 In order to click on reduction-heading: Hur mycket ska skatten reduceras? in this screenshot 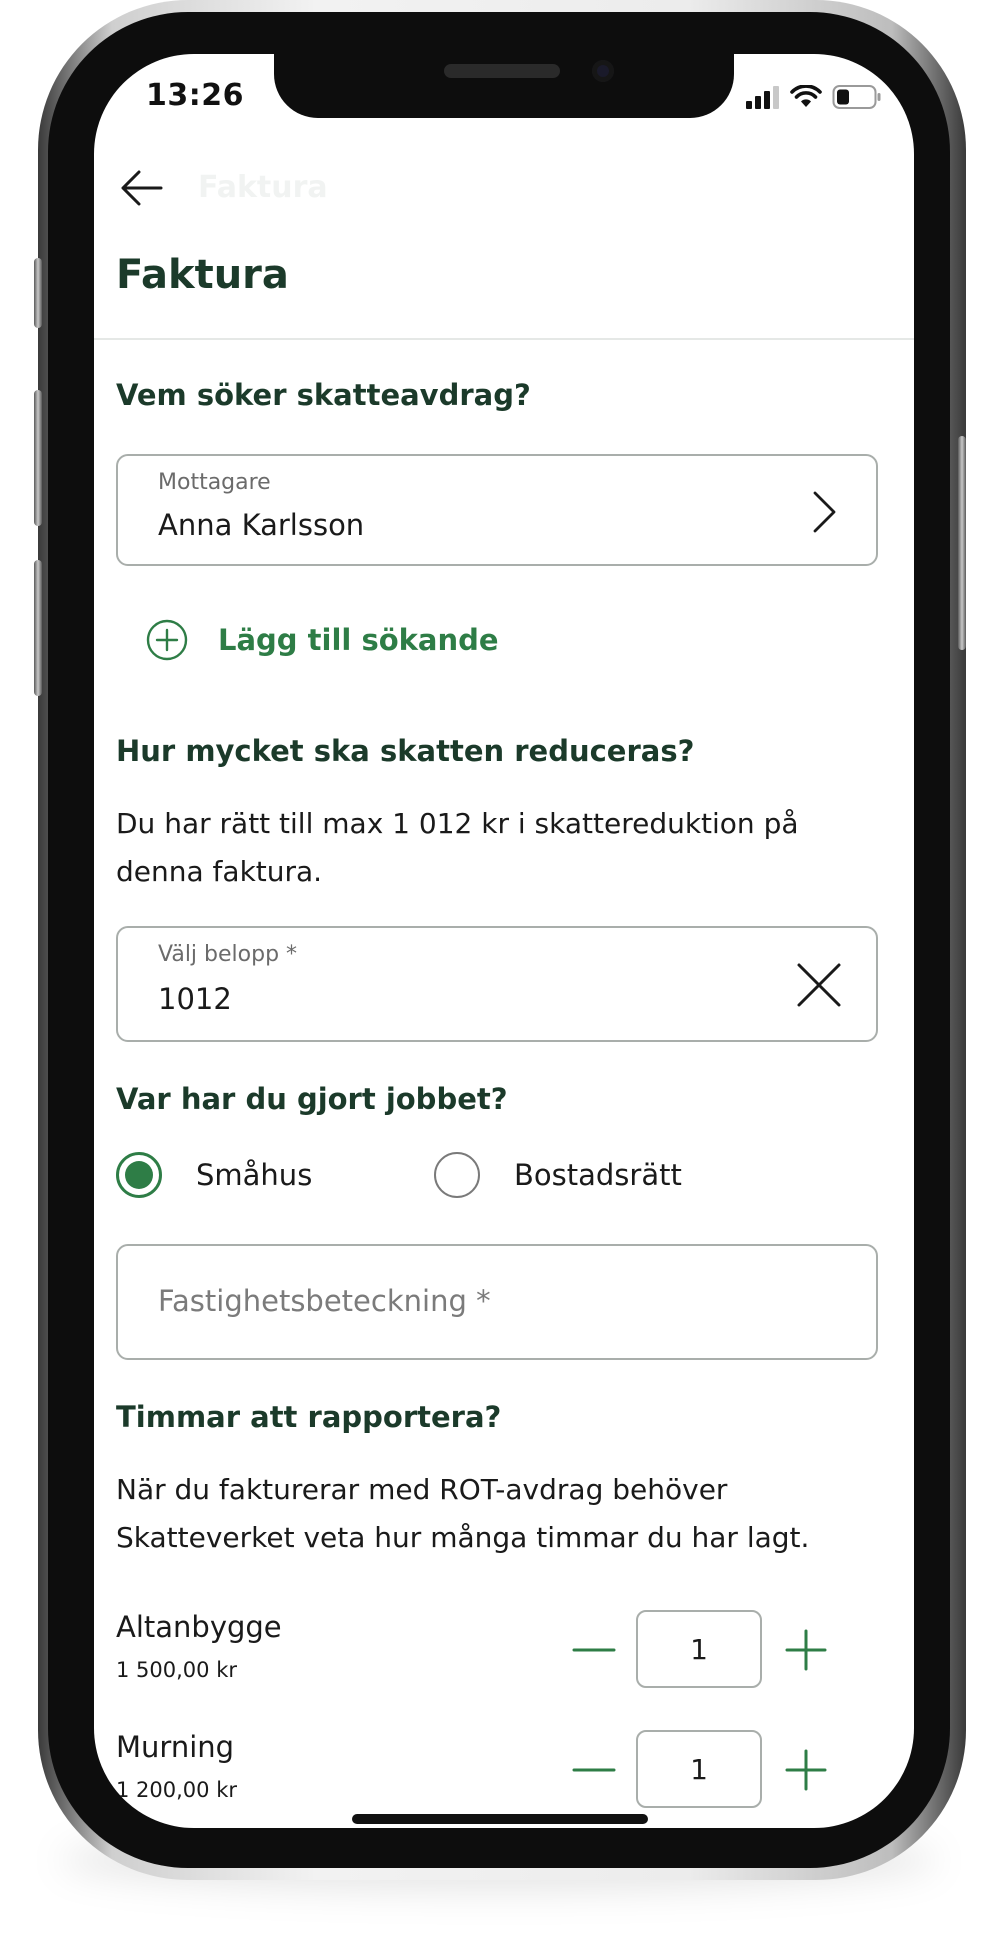, I will do `click(405, 751)`.